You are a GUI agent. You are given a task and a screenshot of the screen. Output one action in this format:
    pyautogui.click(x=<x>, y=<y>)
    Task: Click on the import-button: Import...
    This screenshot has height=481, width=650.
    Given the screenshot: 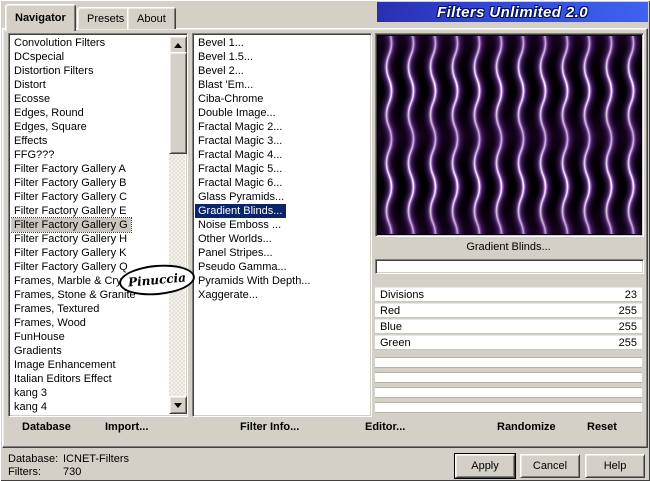 What is the action you would take?
    pyautogui.click(x=126, y=427)
    